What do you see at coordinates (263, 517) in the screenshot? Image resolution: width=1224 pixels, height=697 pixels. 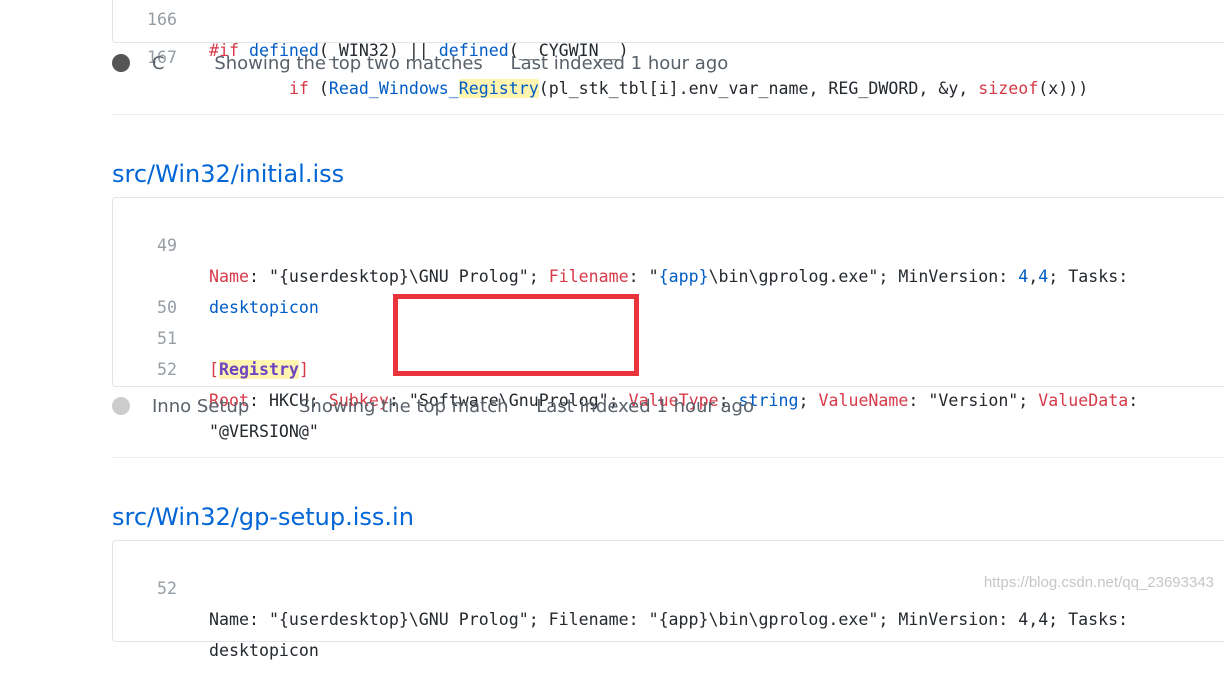 I see `file-path-link: src/Win32/gp-setup.iss.in` at bounding box center [263, 517].